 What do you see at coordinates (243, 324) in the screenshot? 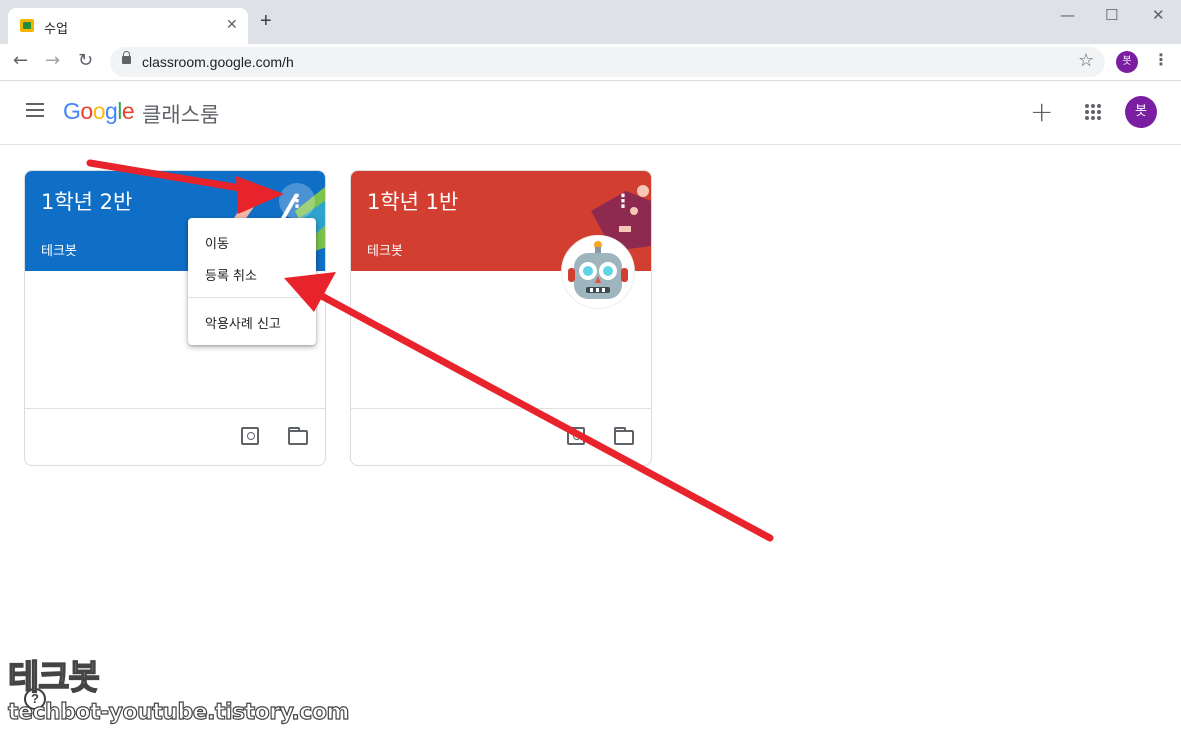
I see `menu-item-label: 악용사례 신고` at bounding box center [243, 324].